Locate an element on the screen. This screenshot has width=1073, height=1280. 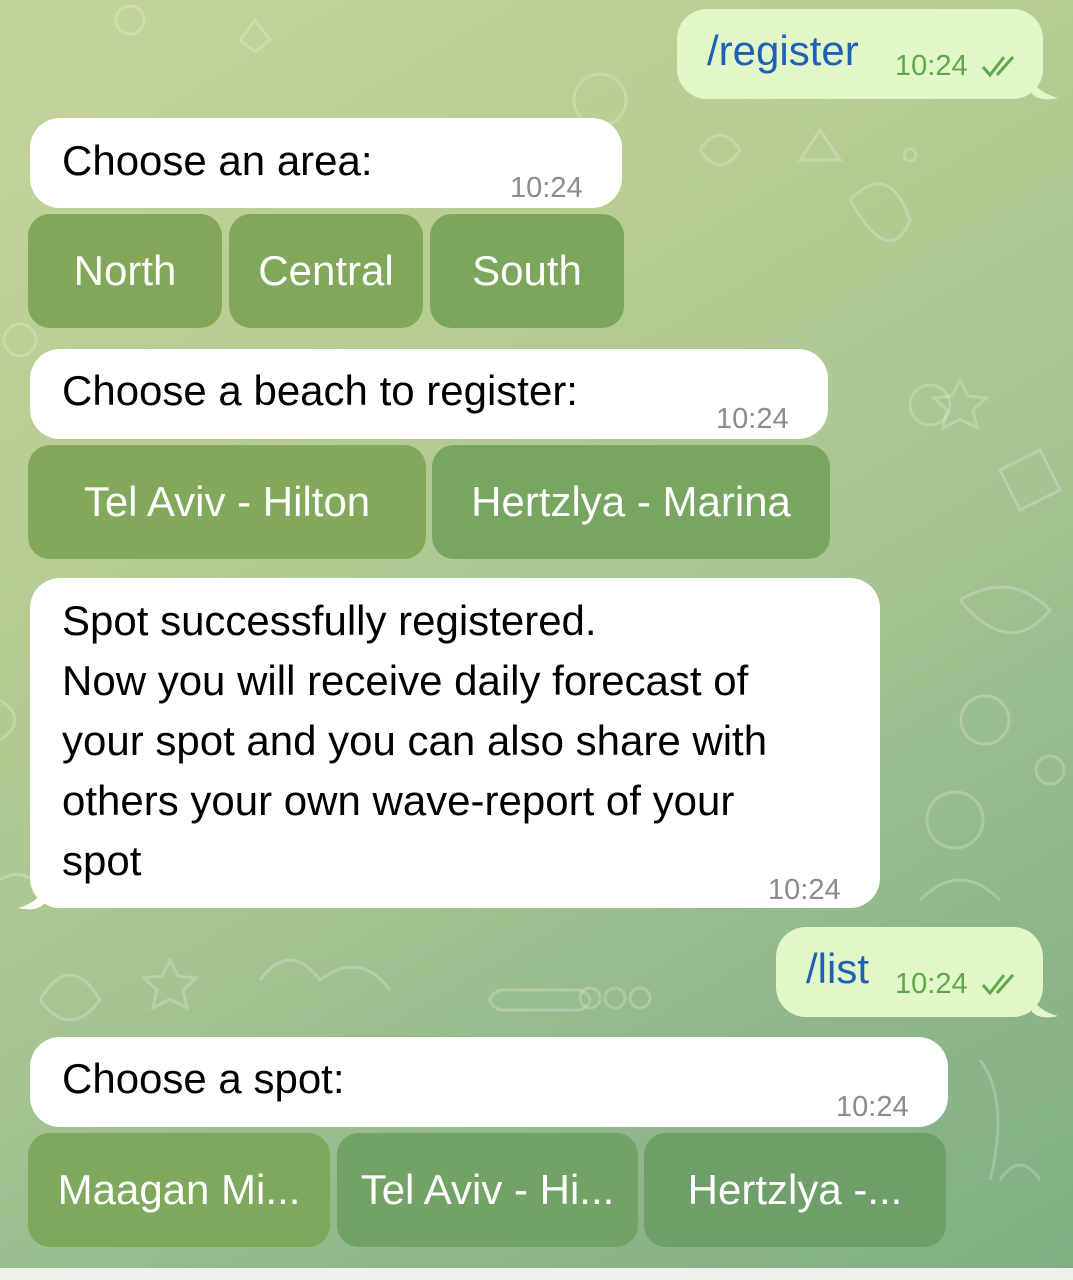
message-text-line: others your own wave-report of your is located at coordinates (398, 800).